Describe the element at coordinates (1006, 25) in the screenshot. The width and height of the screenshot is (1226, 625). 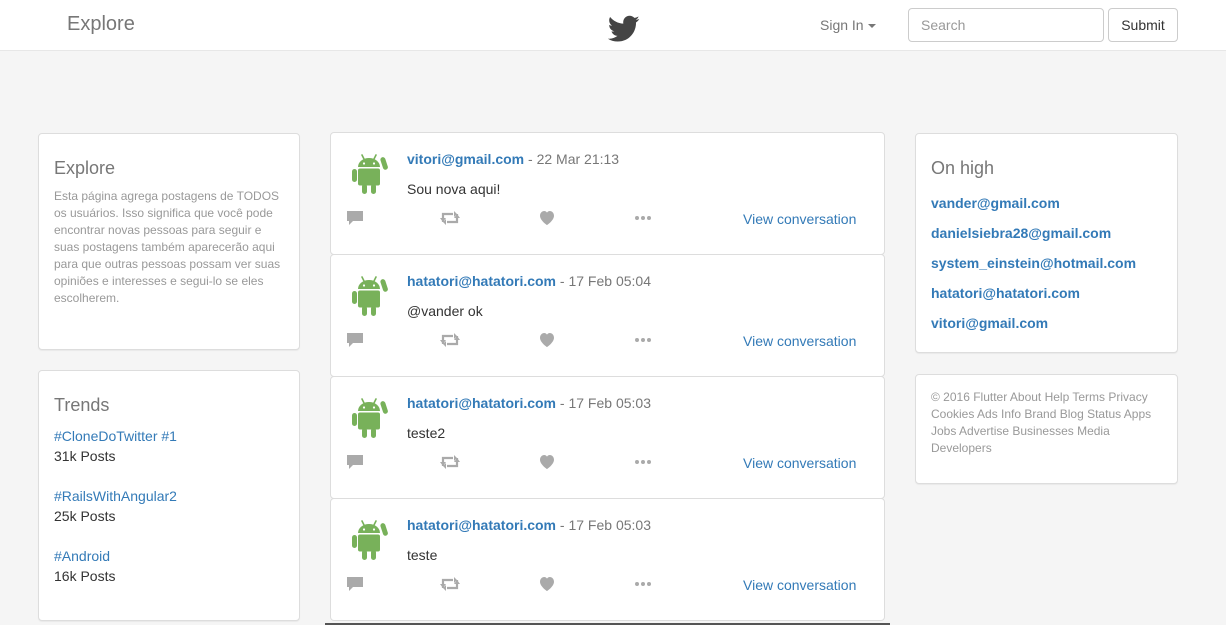
I see `search-input` at that location.